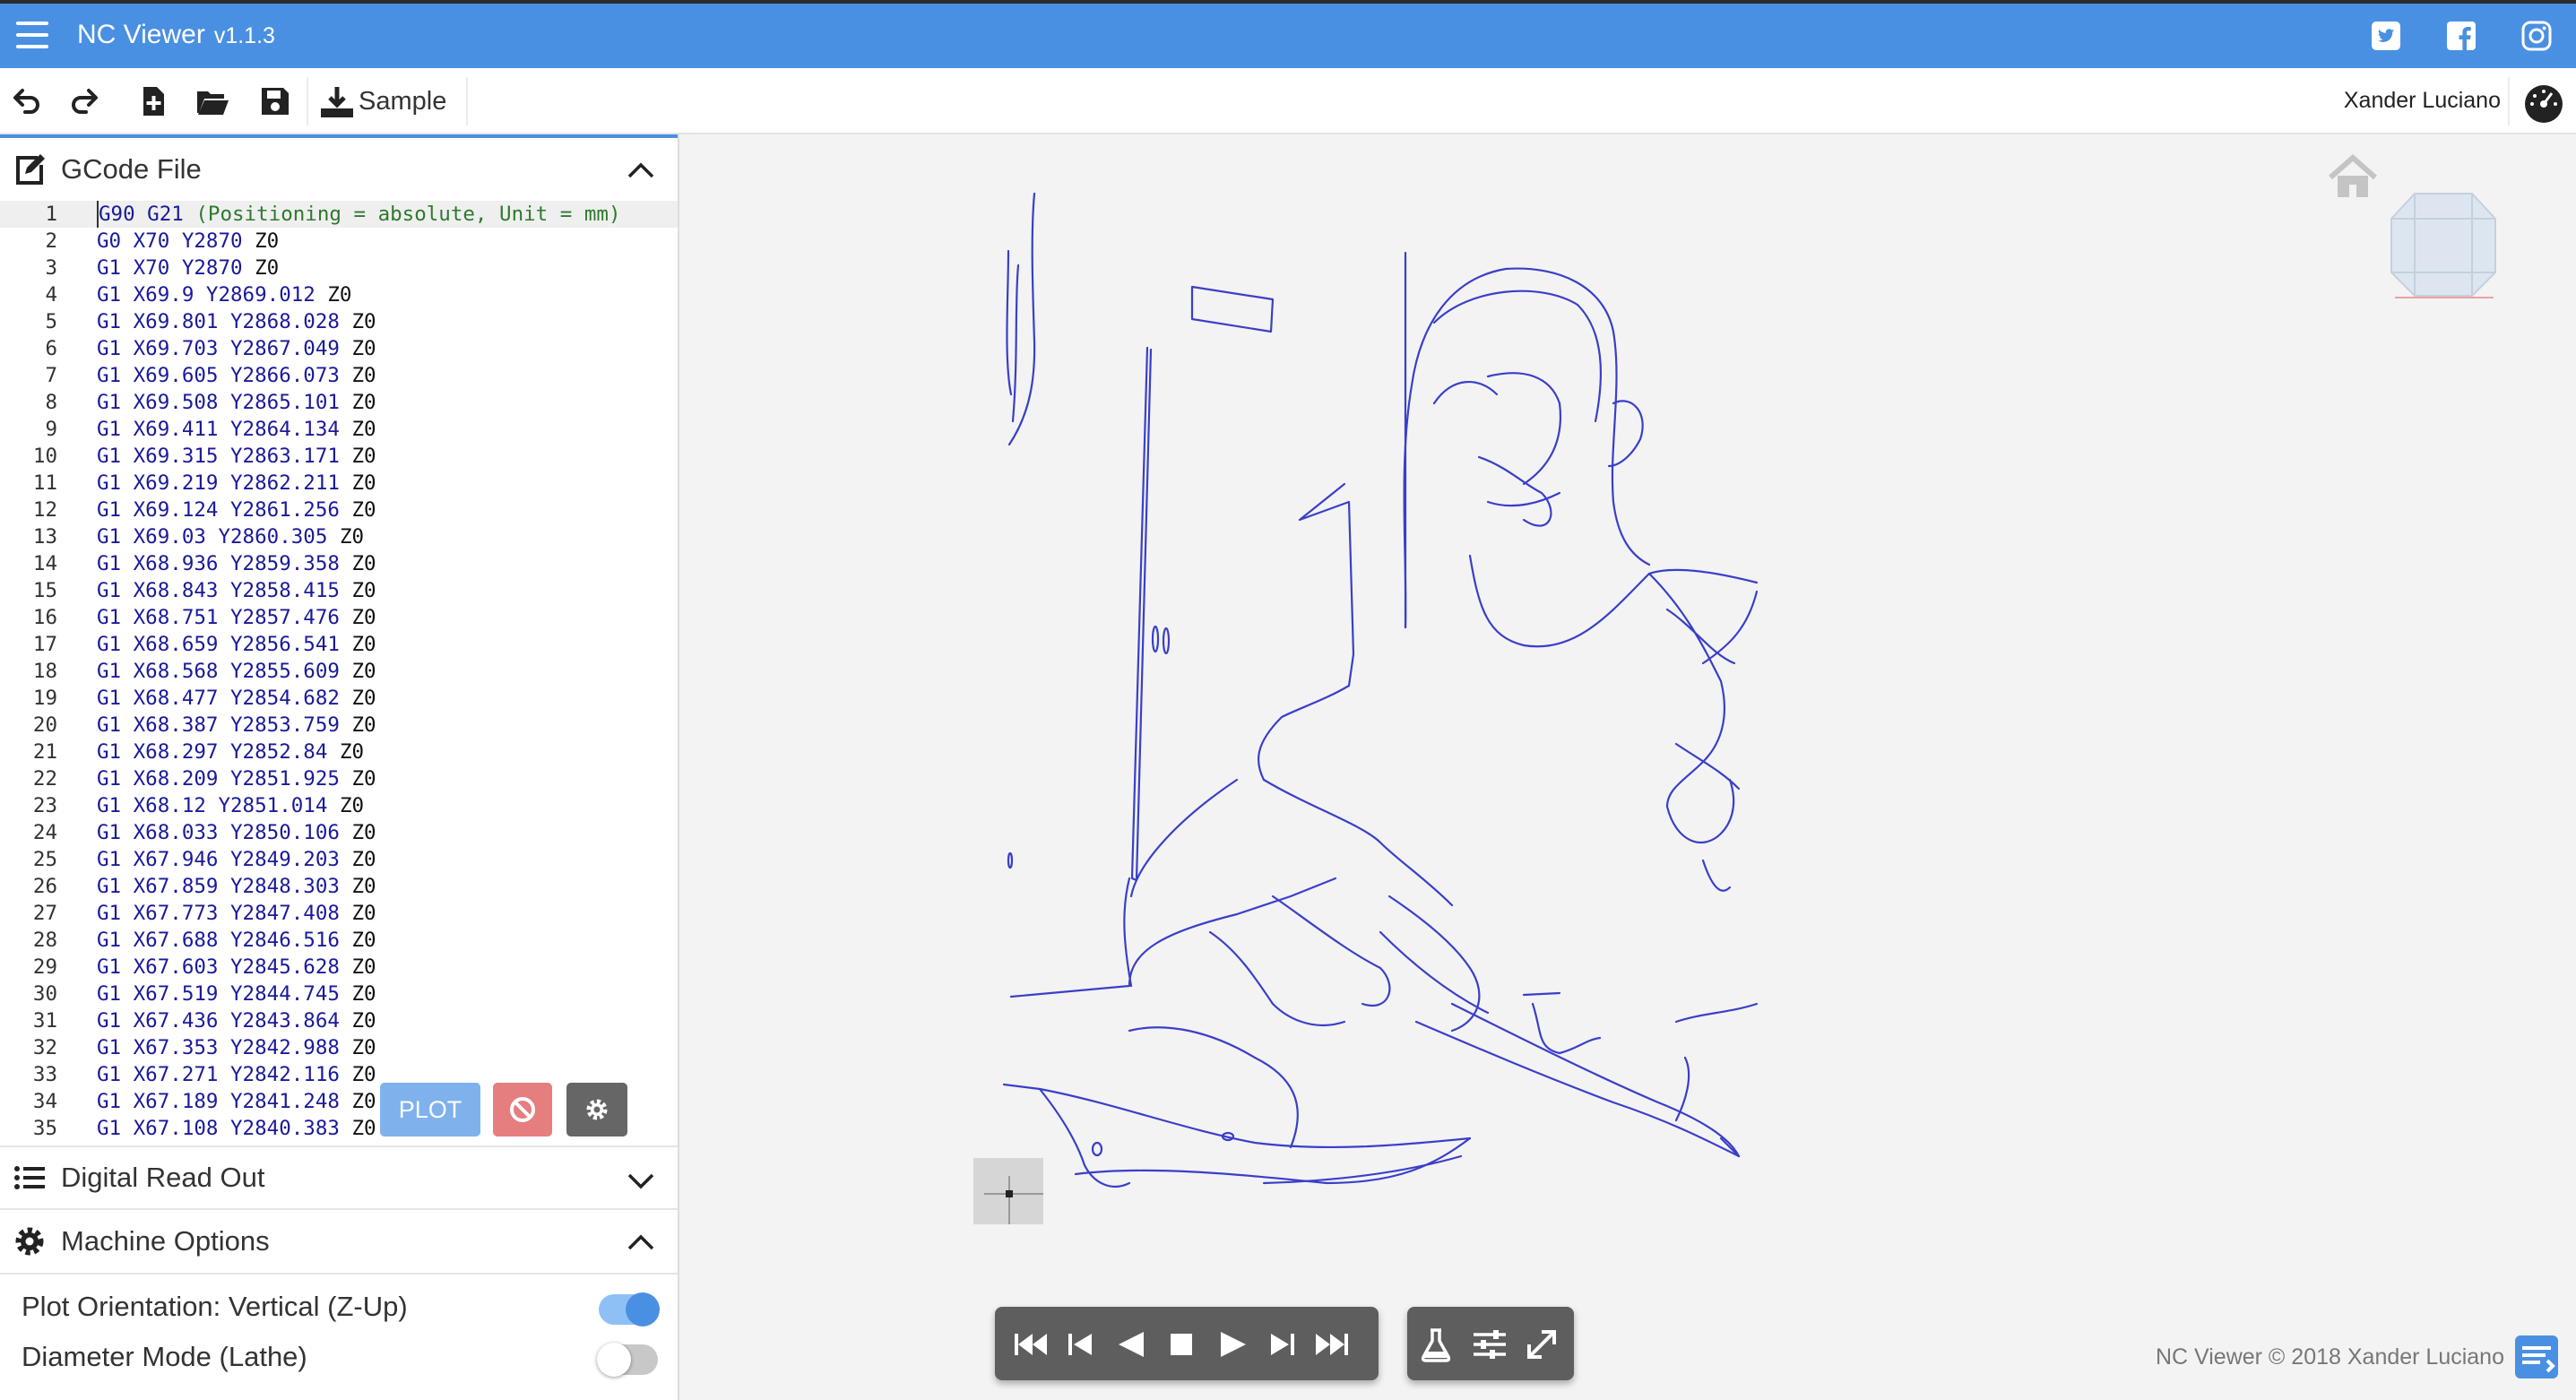 The width and height of the screenshot is (2576, 1400). I want to click on code-text: G1 X68.297 Y2852.84 Z0, so click(230, 752).